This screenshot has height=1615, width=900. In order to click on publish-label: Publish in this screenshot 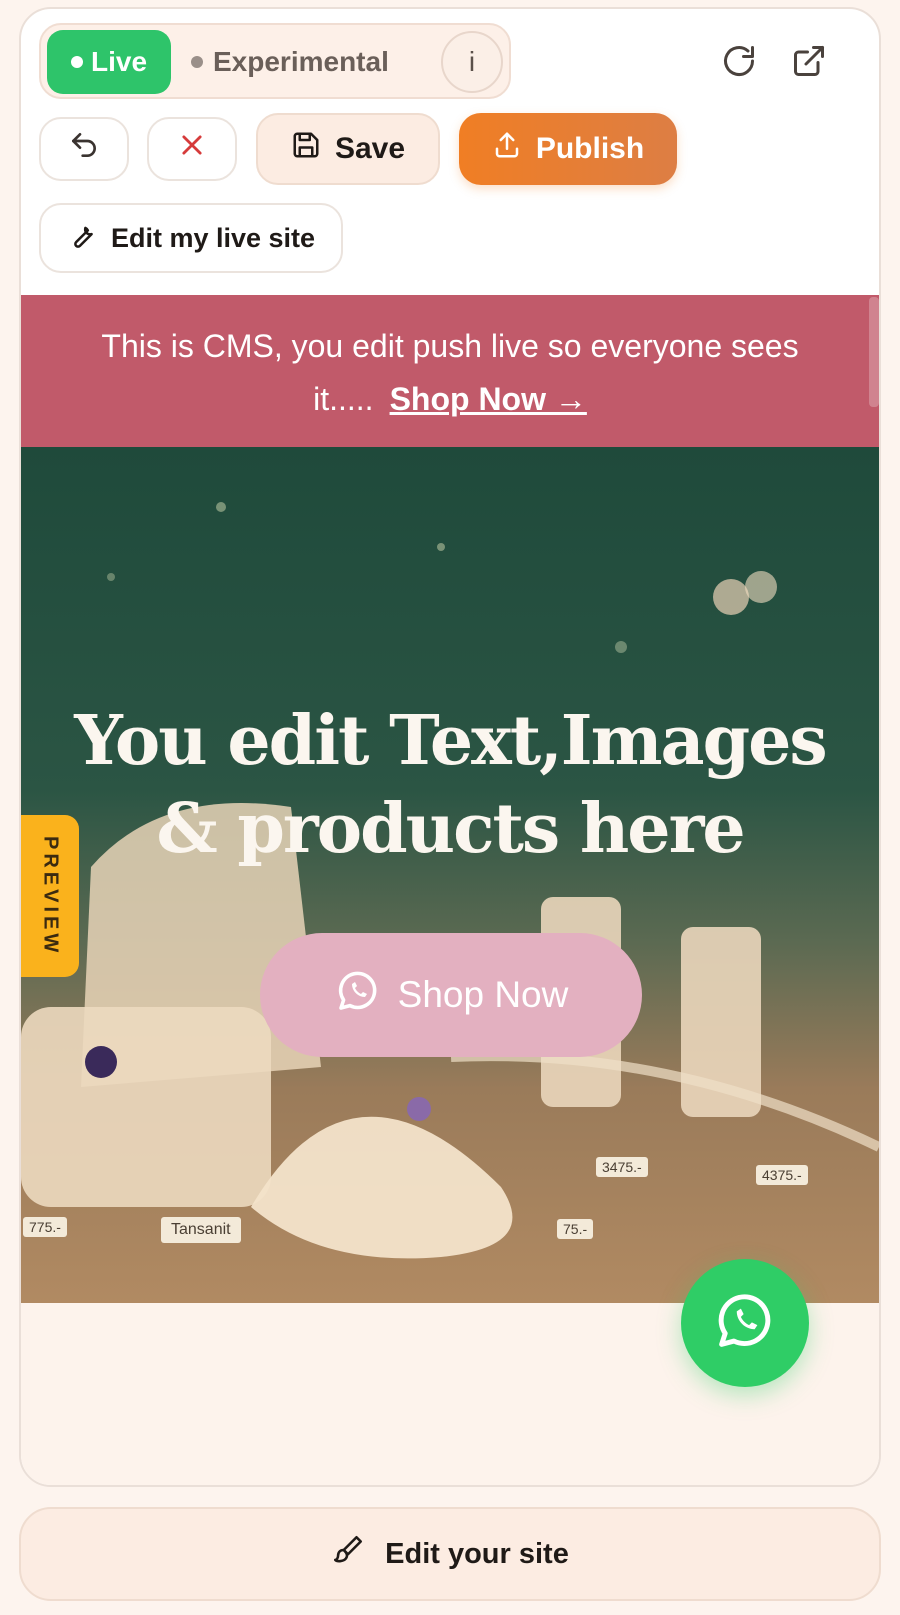, I will do `click(590, 148)`.